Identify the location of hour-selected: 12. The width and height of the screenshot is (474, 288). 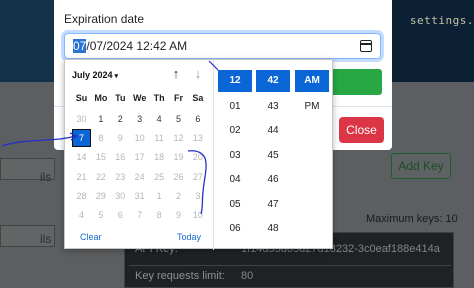
(235, 81).